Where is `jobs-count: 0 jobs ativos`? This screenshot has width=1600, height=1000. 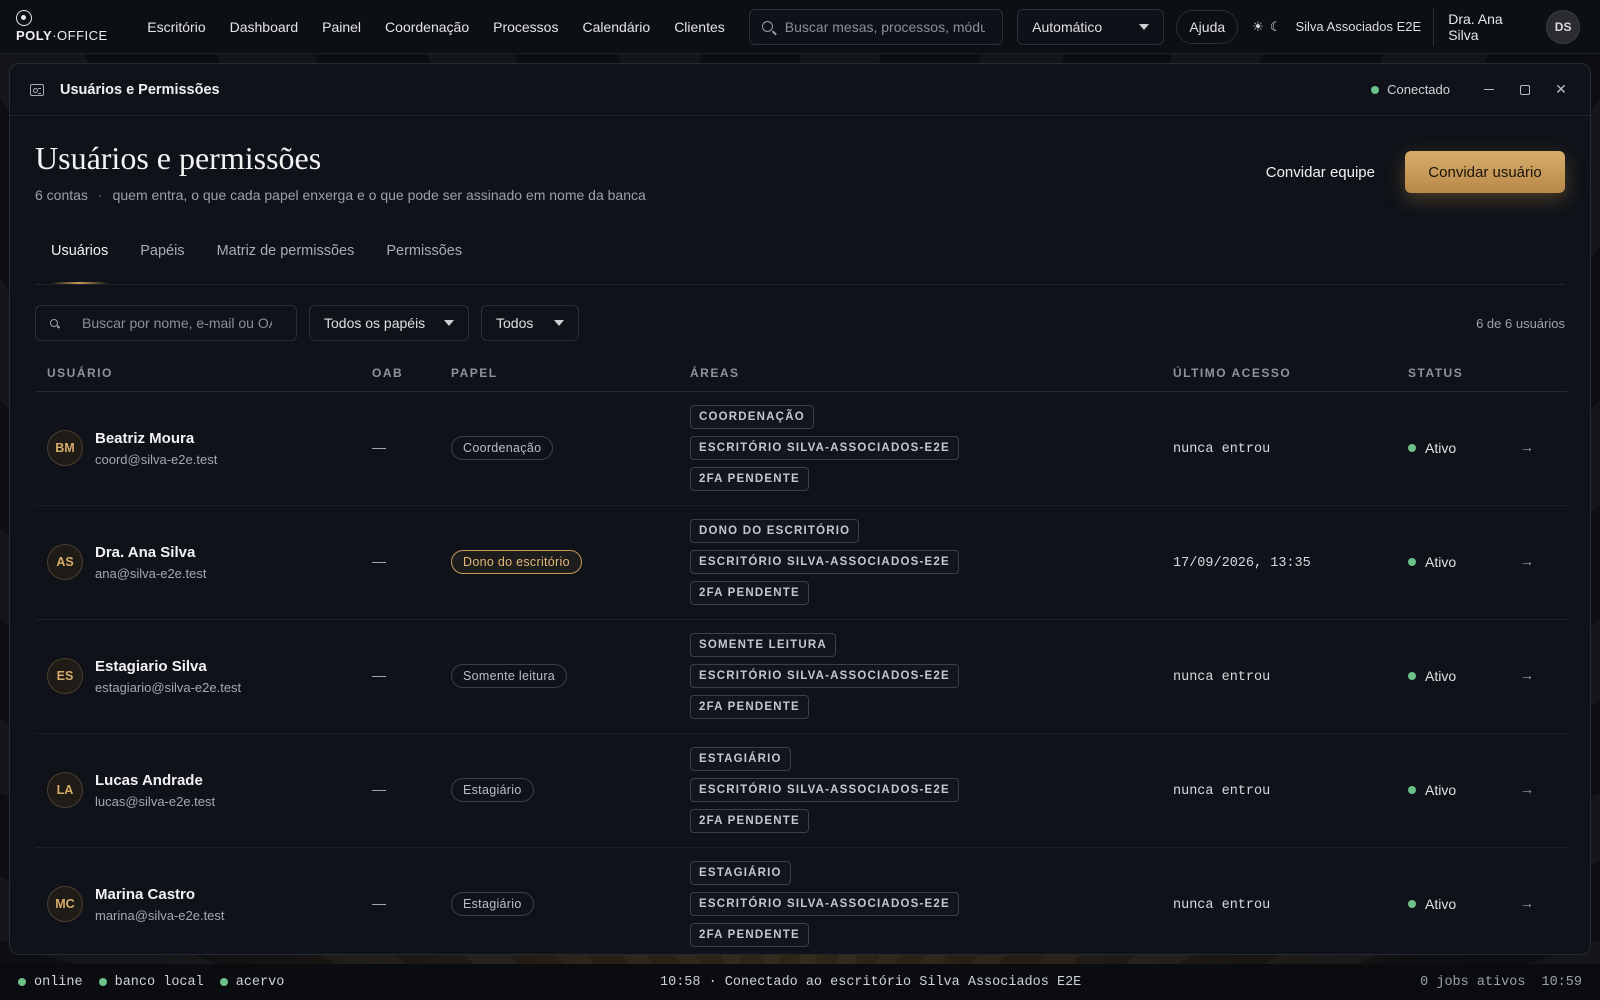 jobs-count: 0 jobs ativos is located at coordinates (1473, 982).